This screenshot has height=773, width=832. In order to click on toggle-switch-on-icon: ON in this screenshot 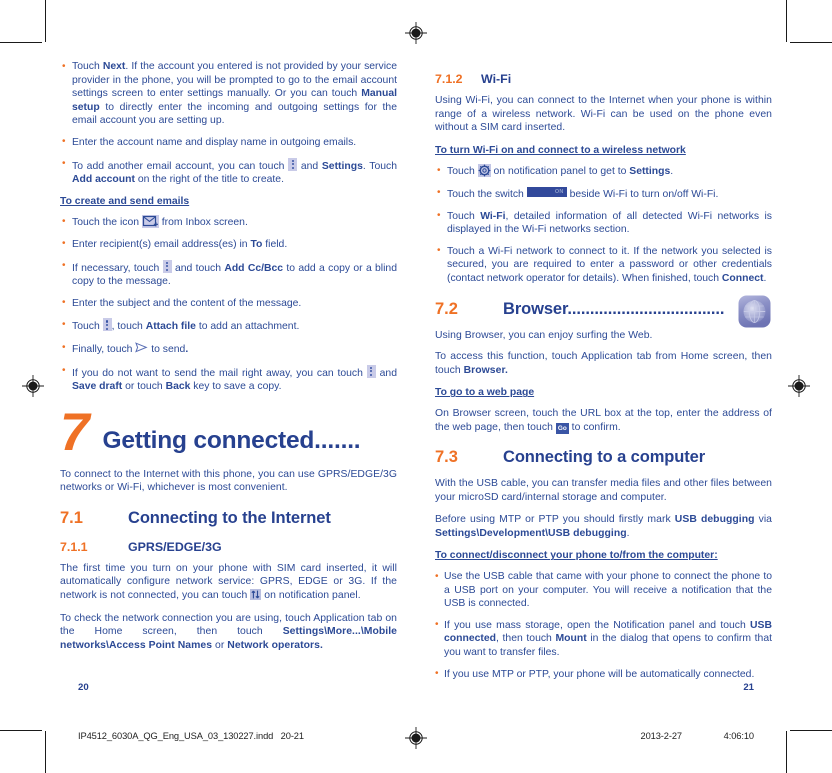, I will do `click(546, 191)`.